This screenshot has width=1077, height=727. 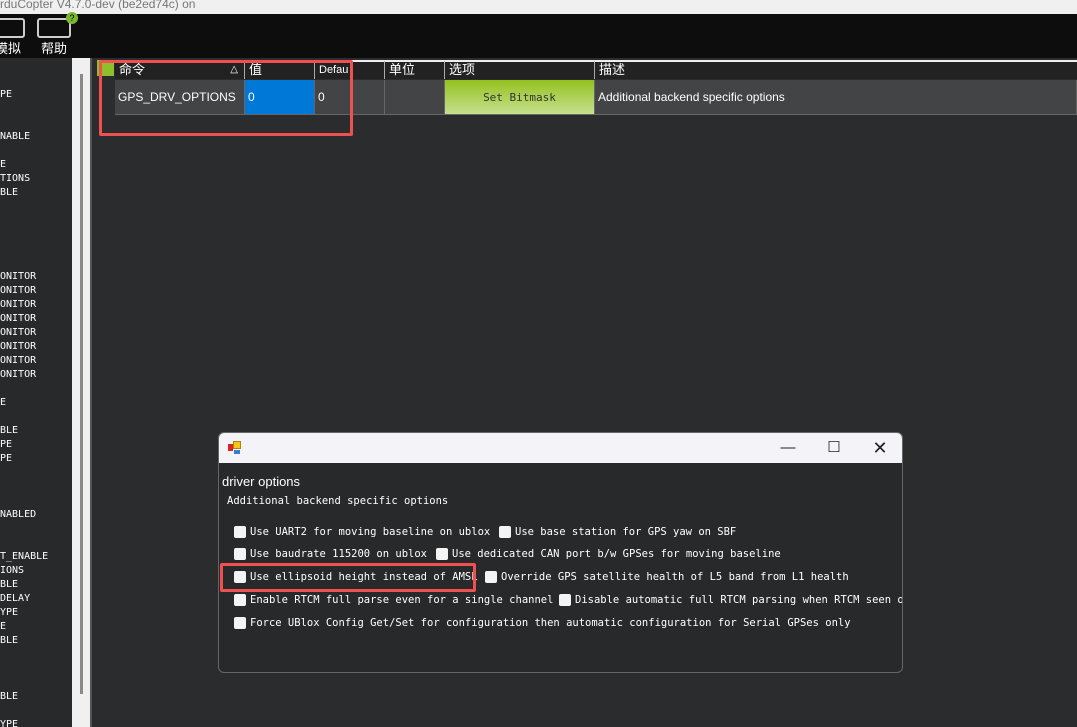 What do you see at coordinates (10, 48) in the screenshot?
I see `simulation-label: 模拟` at bounding box center [10, 48].